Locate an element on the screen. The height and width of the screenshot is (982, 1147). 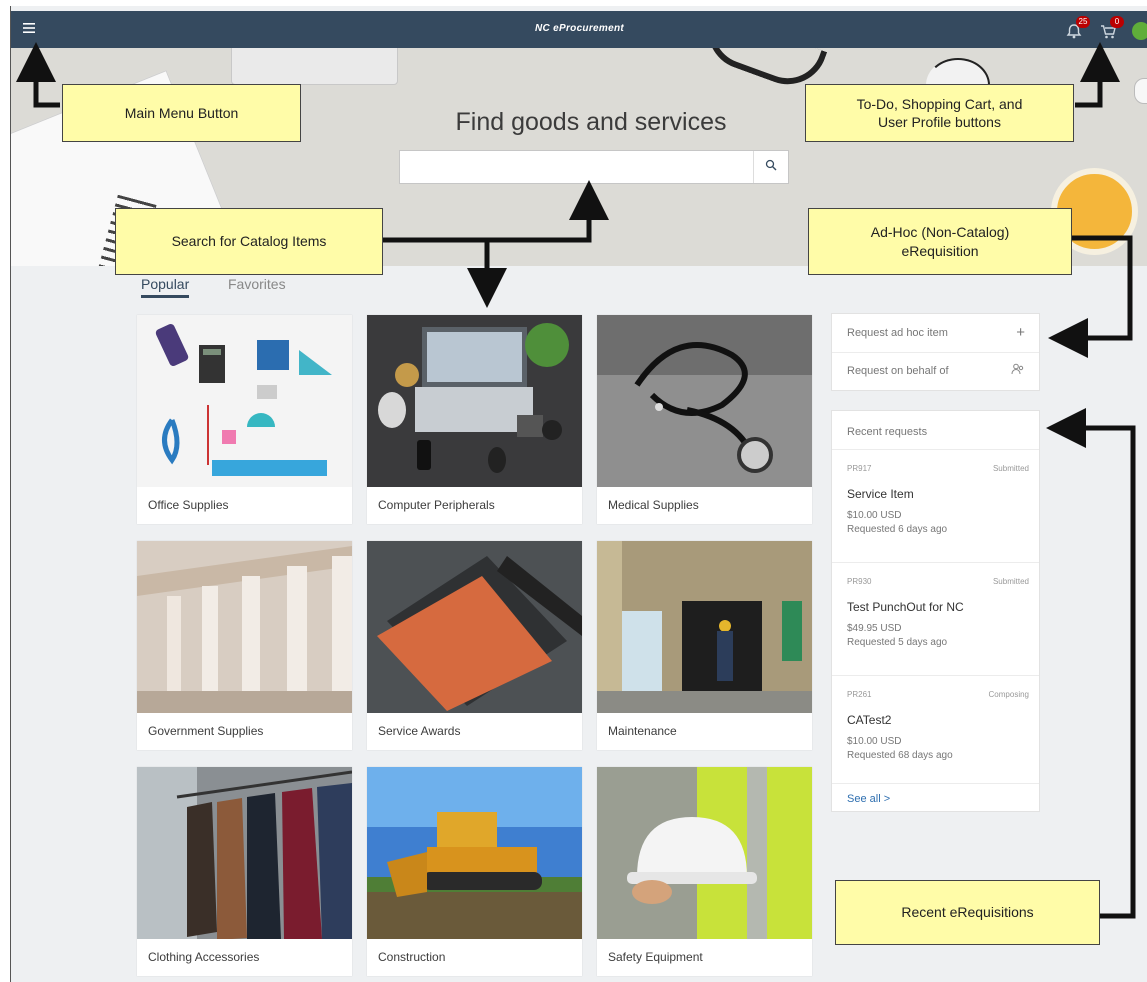
callout-adhoc-line2: eRequisition is located at coordinates (940, 250).